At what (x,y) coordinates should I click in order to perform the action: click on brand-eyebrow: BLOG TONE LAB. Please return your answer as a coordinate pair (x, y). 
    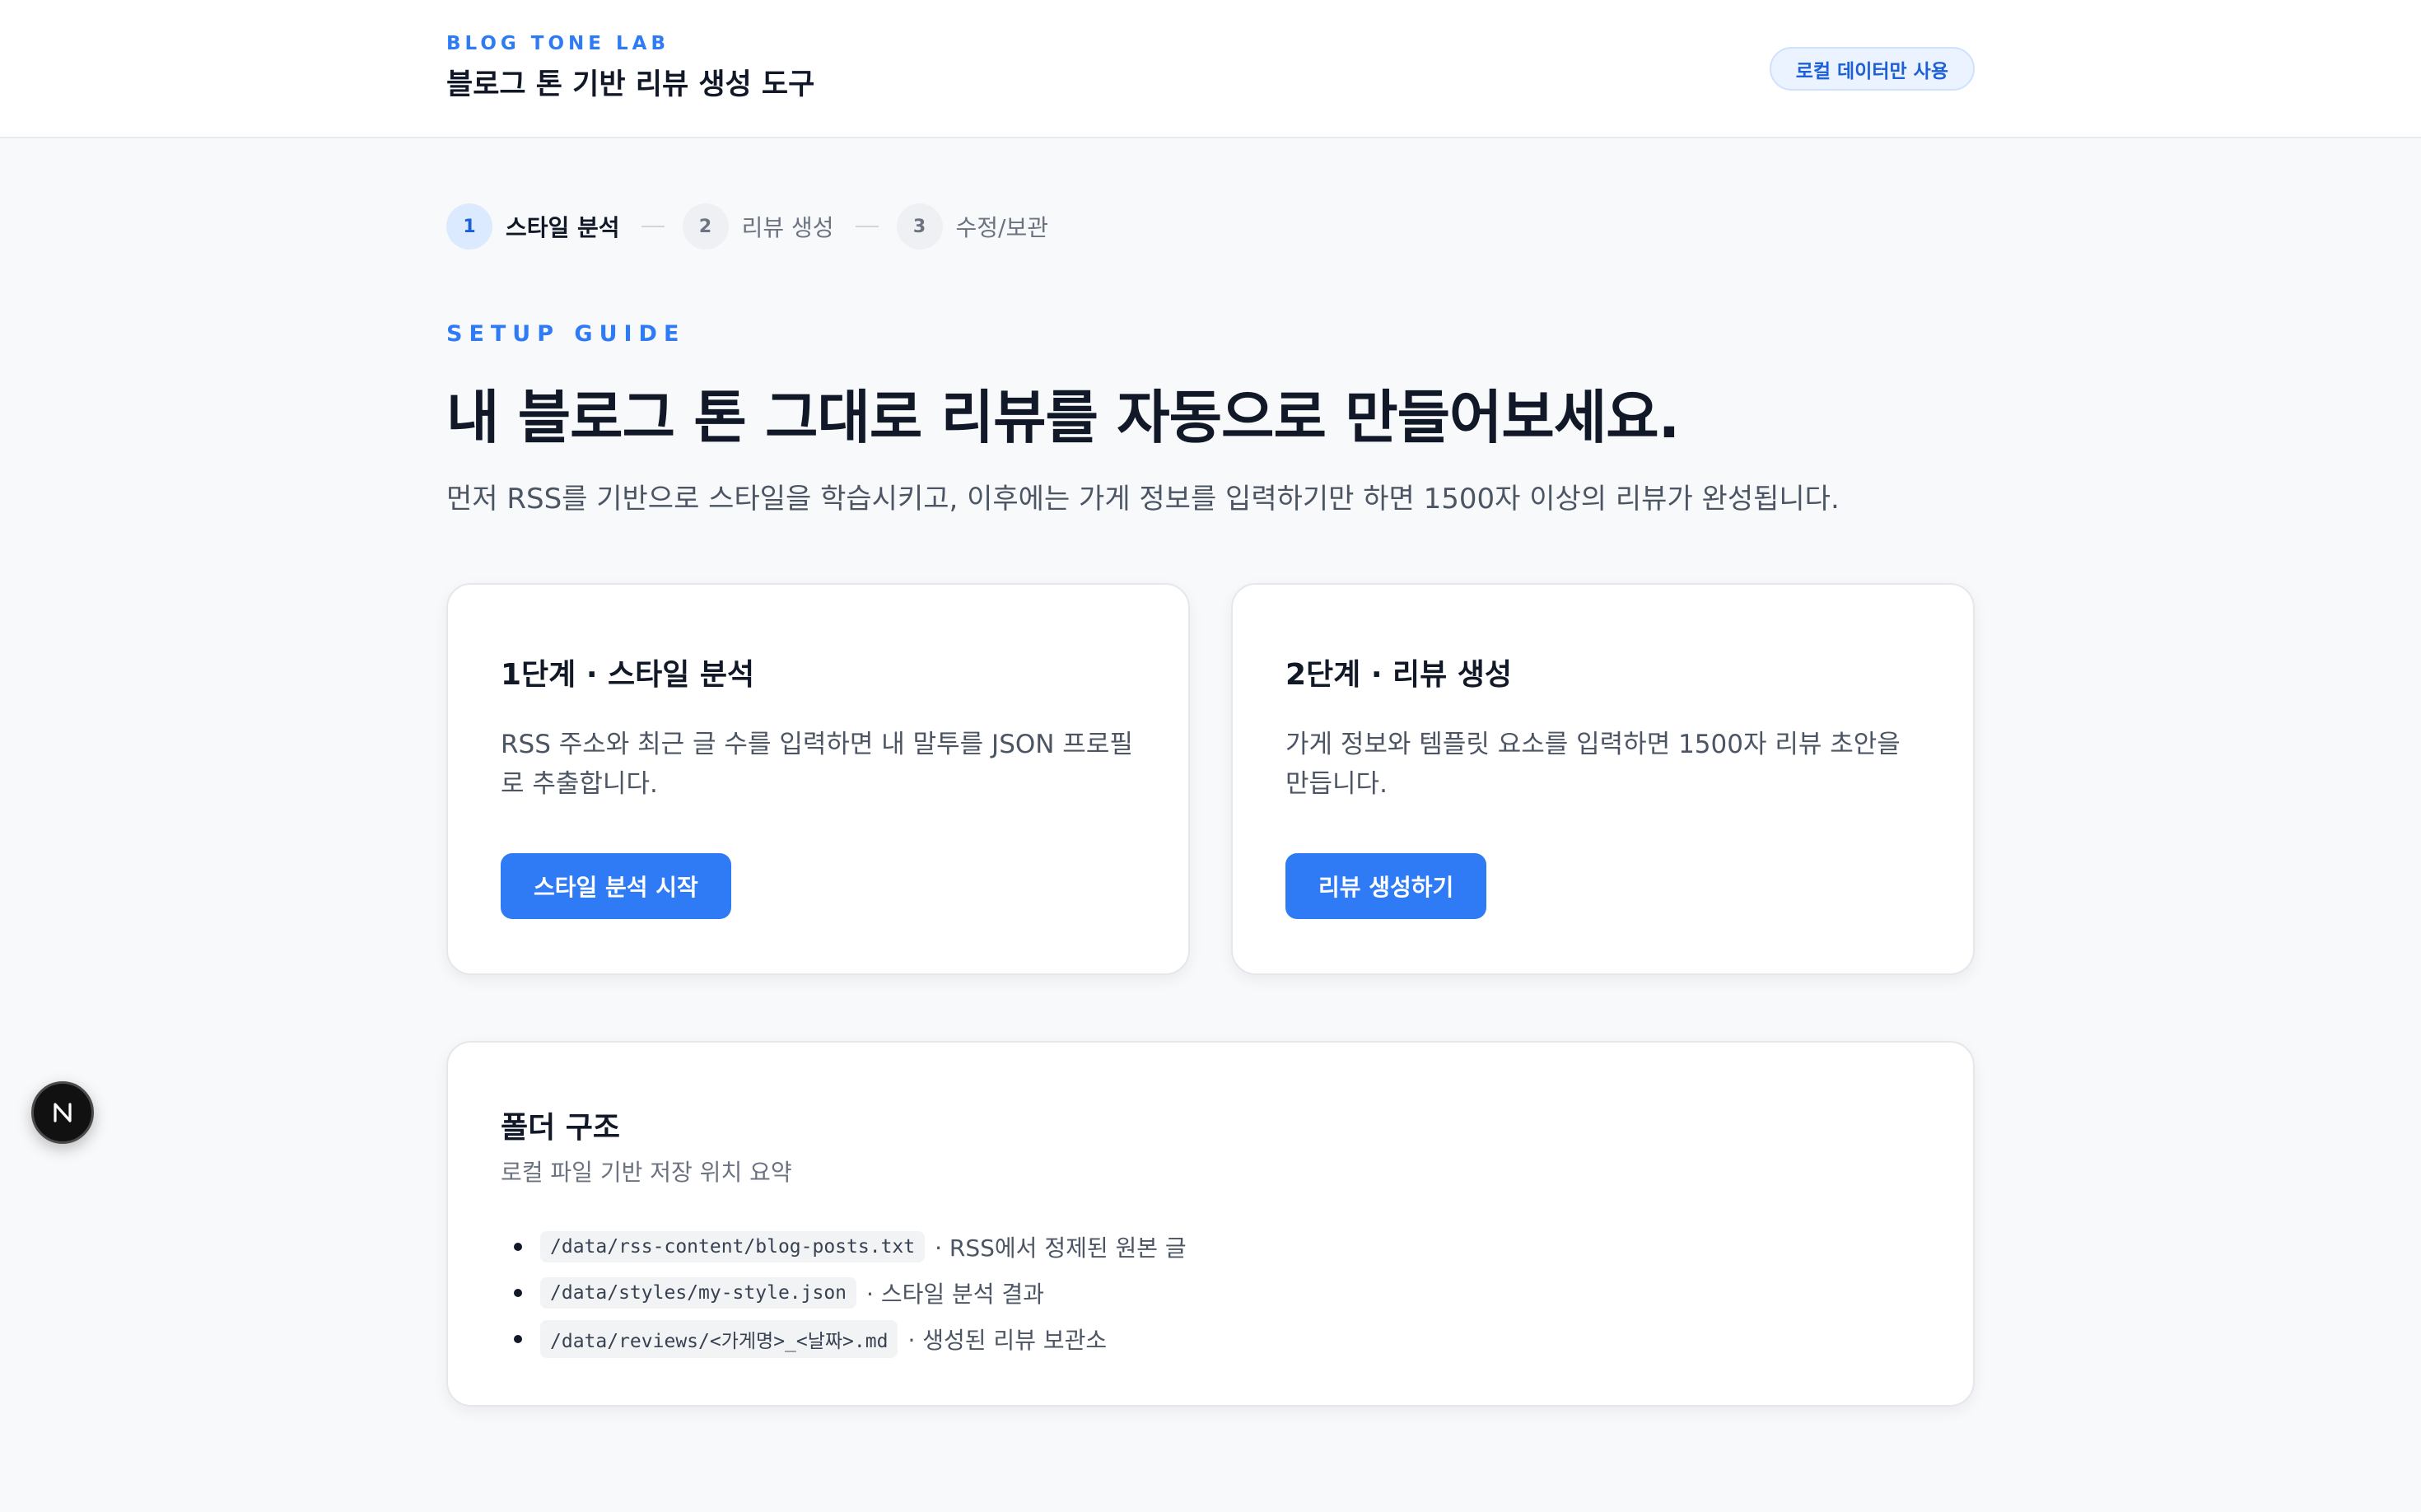
    Looking at the image, I should click on (558, 43).